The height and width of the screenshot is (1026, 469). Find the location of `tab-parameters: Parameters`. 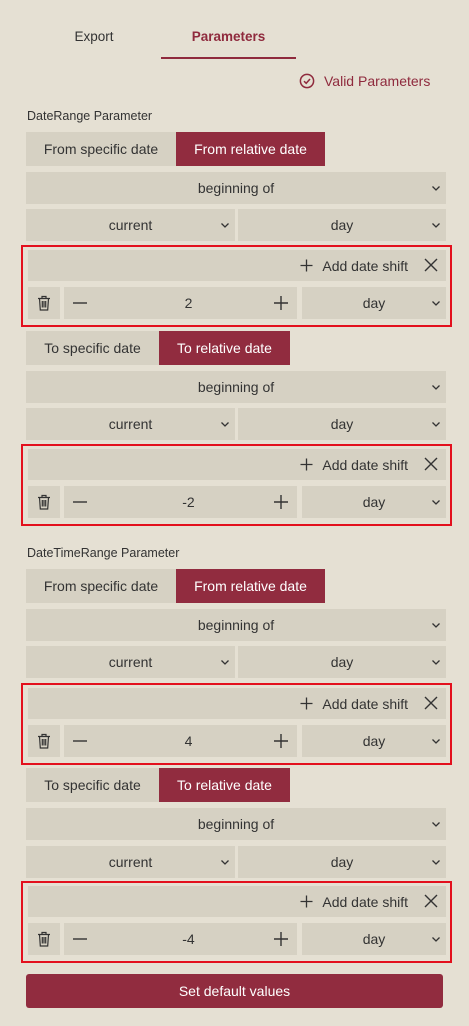

tab-parameters: Parameters is located at coordinates (228, 40).